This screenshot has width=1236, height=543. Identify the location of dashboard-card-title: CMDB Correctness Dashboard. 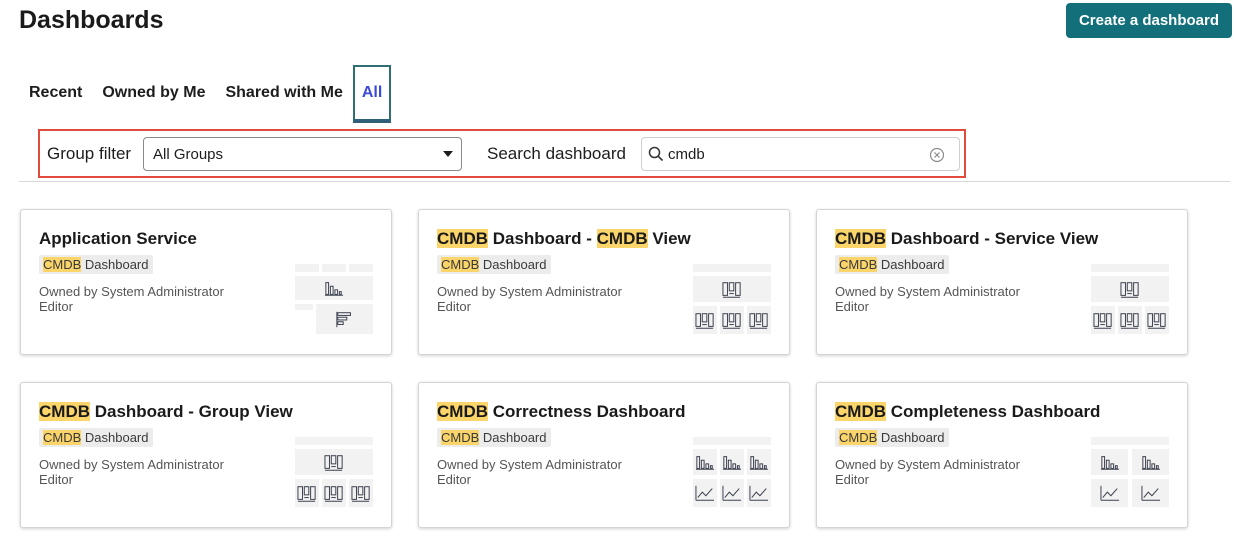
(561, 412).